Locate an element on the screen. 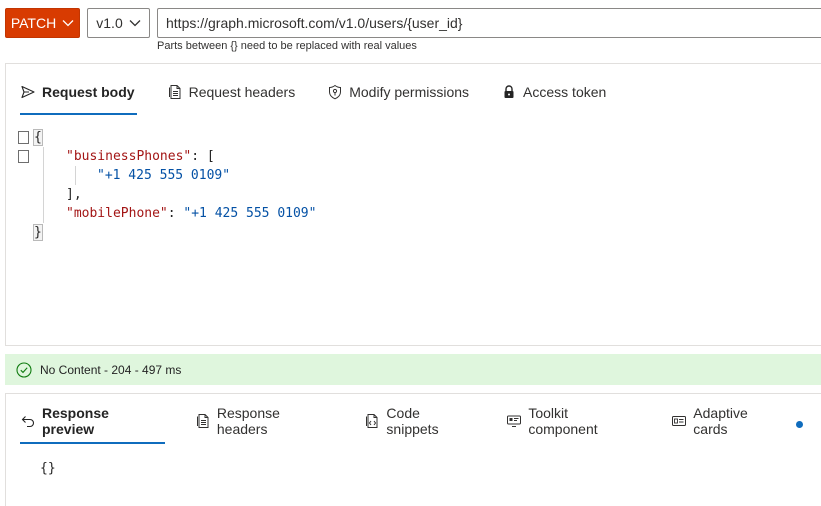 Image resolution: width=821 pixels, height=506 pixels. new-indicator-dot is located at coordinates (799, 424).